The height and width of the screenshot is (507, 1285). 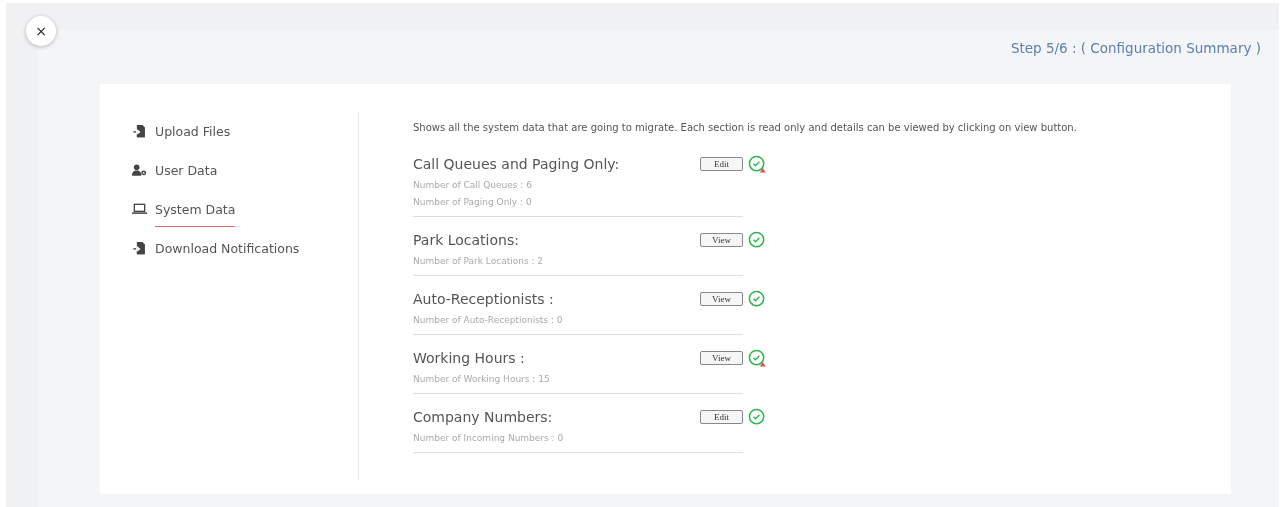 What do you see at coordinates (479, 261) in the screenshot?
I see `detail-text: Number of Park Locations : 2` at bounding box center [479, 261].